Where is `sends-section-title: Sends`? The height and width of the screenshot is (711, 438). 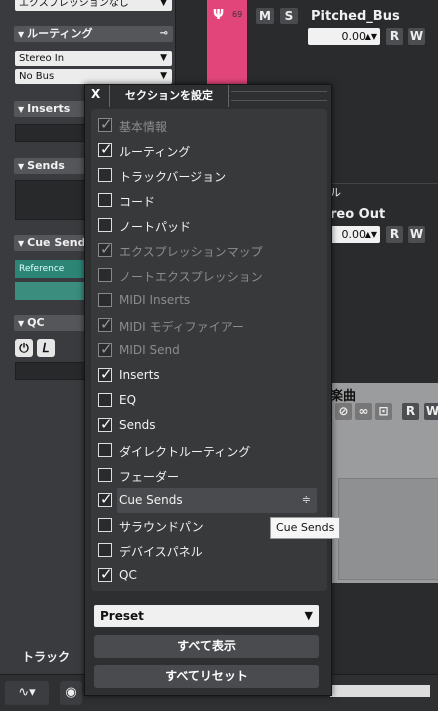 sends-section-title: Sends is located at coordinates (46, 165).